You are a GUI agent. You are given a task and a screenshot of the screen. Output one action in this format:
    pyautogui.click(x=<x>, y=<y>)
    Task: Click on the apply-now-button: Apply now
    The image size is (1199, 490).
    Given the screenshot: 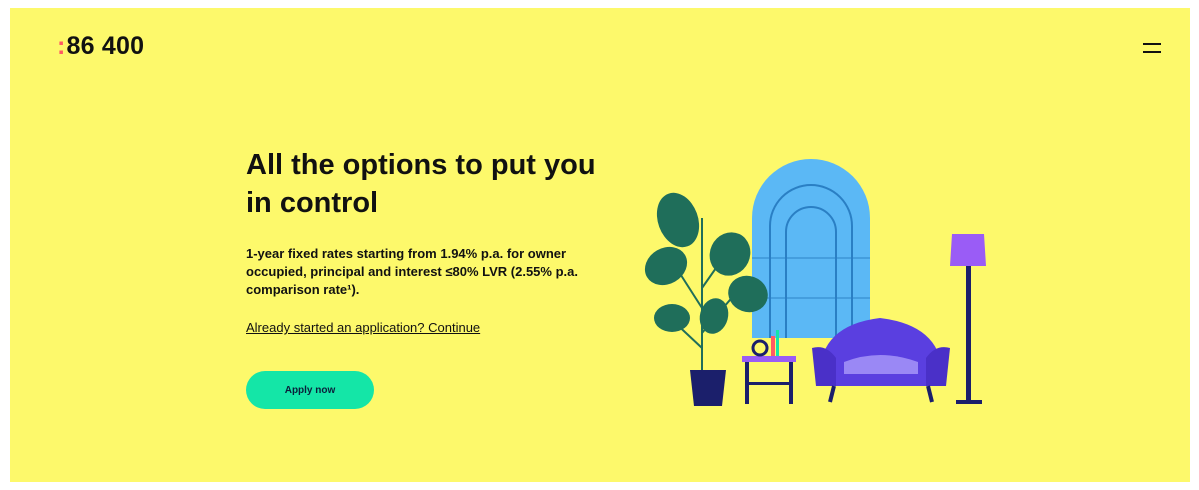 What is the action you would take?
    pyautogui.click(x=310, y=390)
    